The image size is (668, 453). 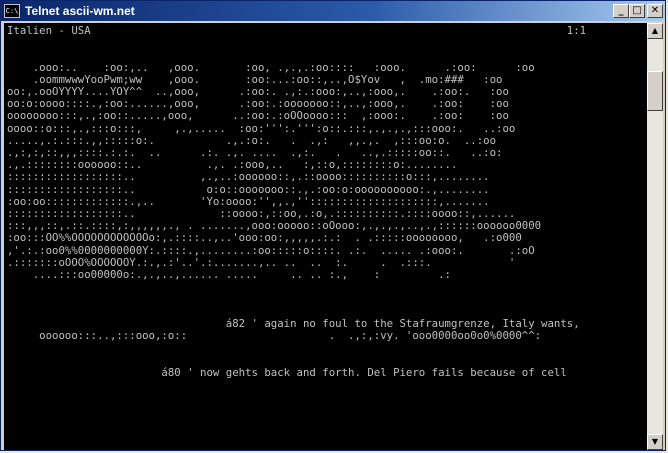 What do you see at coordinates (655, 31) in the screenshot?
I see `scroll-up-arrow-icon: ▲` at bounding box center [655, 31].